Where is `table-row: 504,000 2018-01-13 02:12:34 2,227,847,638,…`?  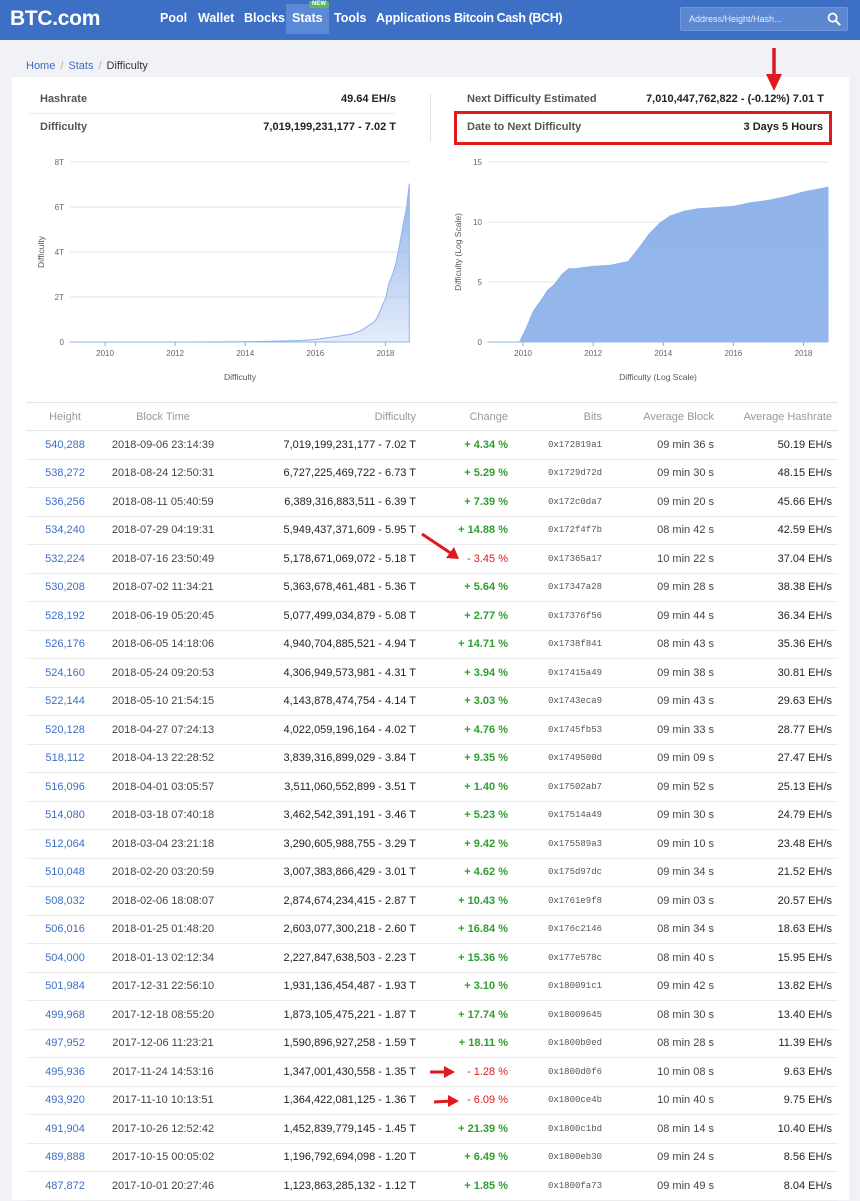 table-row: 504,000 2018-01-13 02:12:34 2,227,847,638,… is located at coordinates (432, 958).